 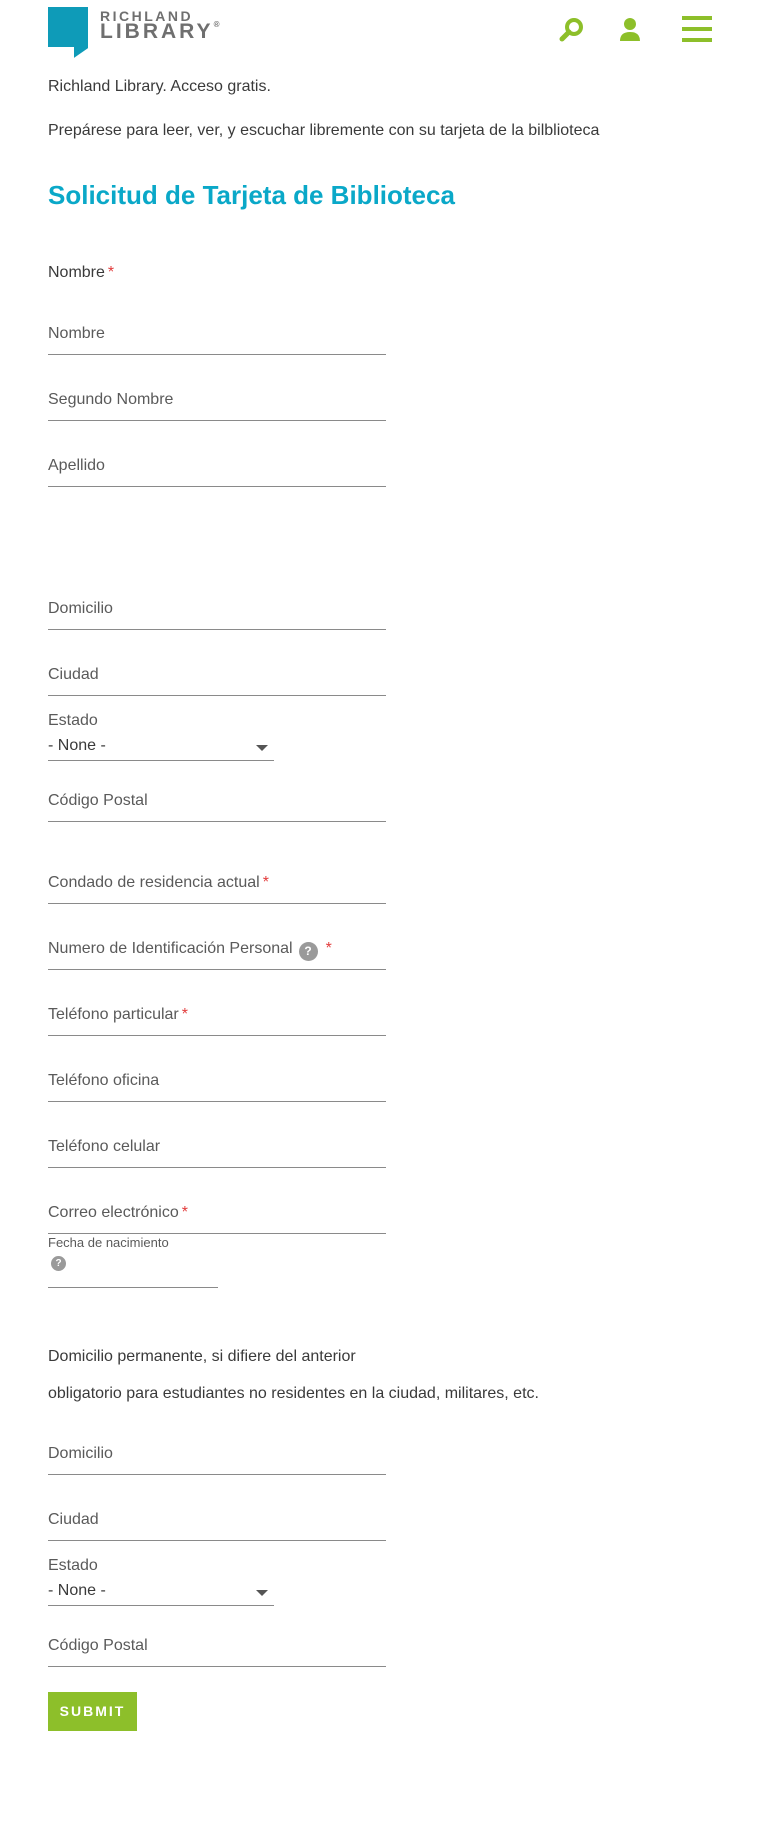 What do you see at coordinates (384, 30) in the screenshot?
I see `site-header: RICHLAND LIBRARY®` at bounding box center [384, 30].